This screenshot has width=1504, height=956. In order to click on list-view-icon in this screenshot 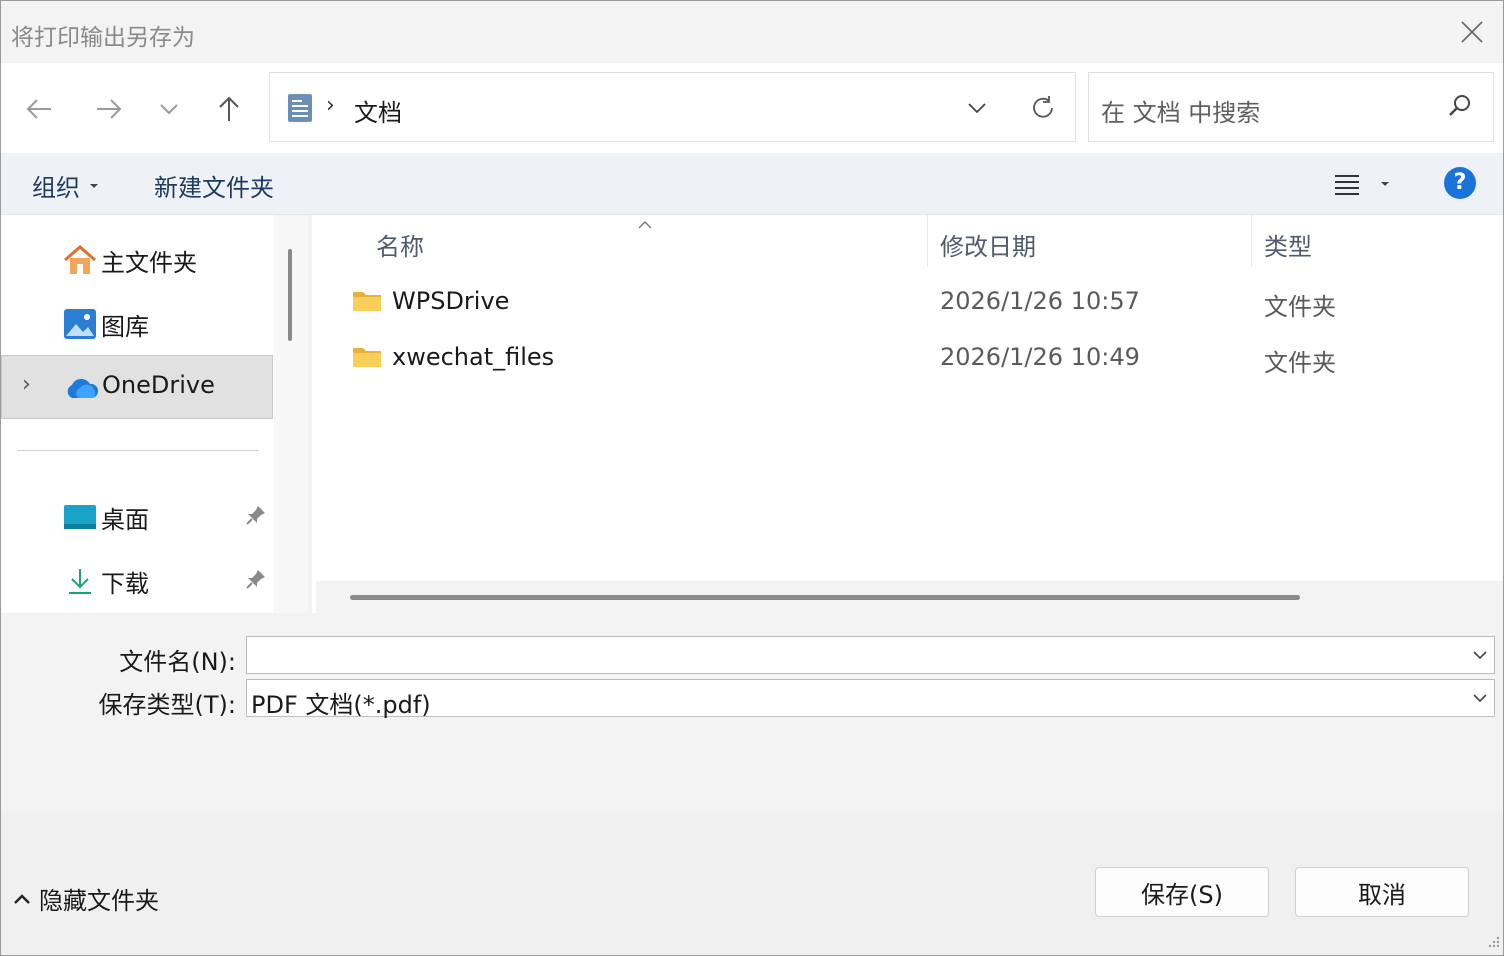, I will do `click(1347, 185)`.